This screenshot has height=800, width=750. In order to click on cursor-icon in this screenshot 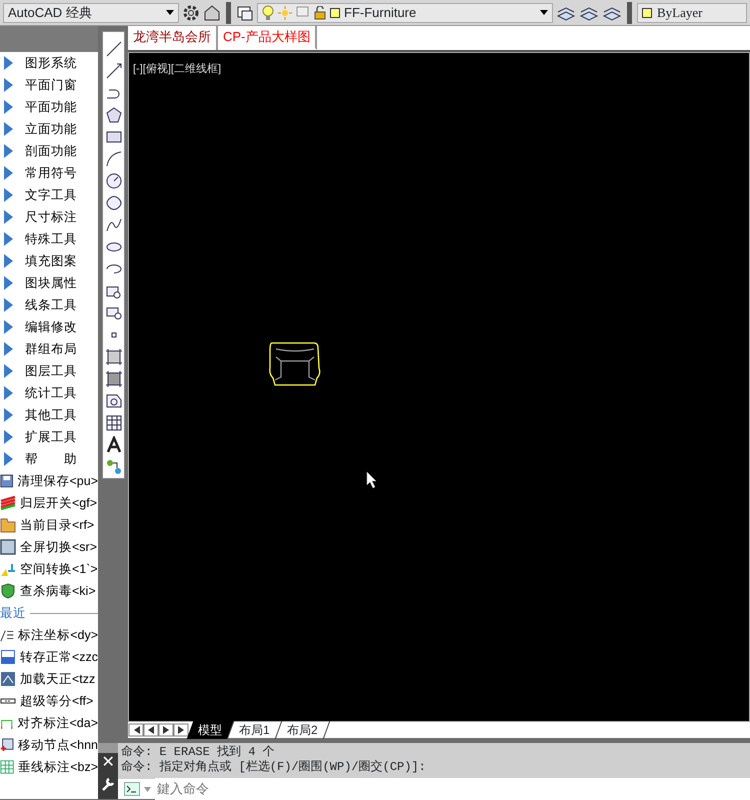, I will do `click(372, 479)`.